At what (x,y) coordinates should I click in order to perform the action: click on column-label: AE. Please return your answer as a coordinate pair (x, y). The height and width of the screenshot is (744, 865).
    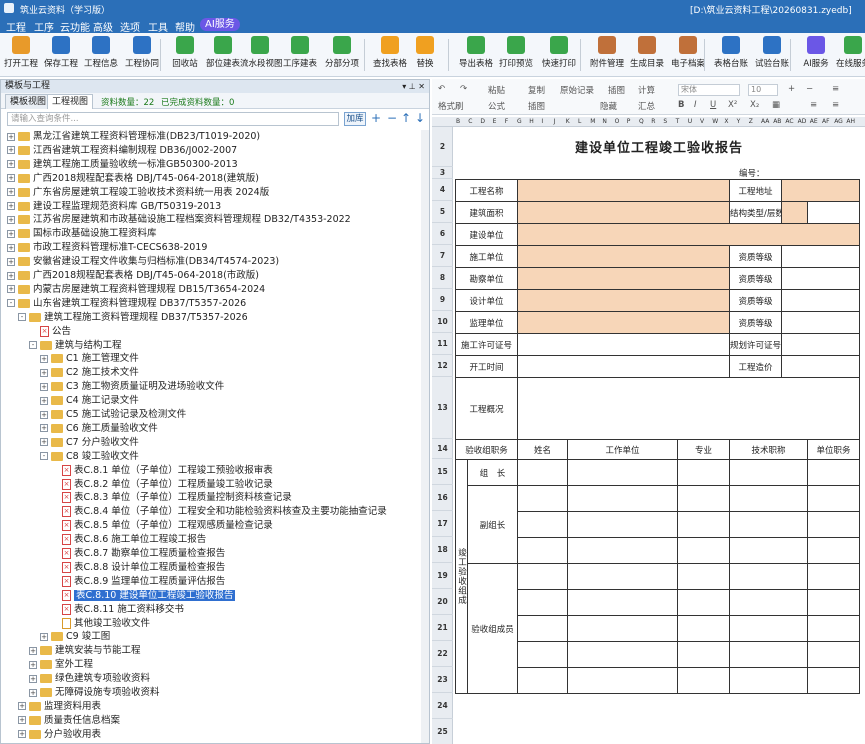
    Looking at the image, I should click on (814, 121).